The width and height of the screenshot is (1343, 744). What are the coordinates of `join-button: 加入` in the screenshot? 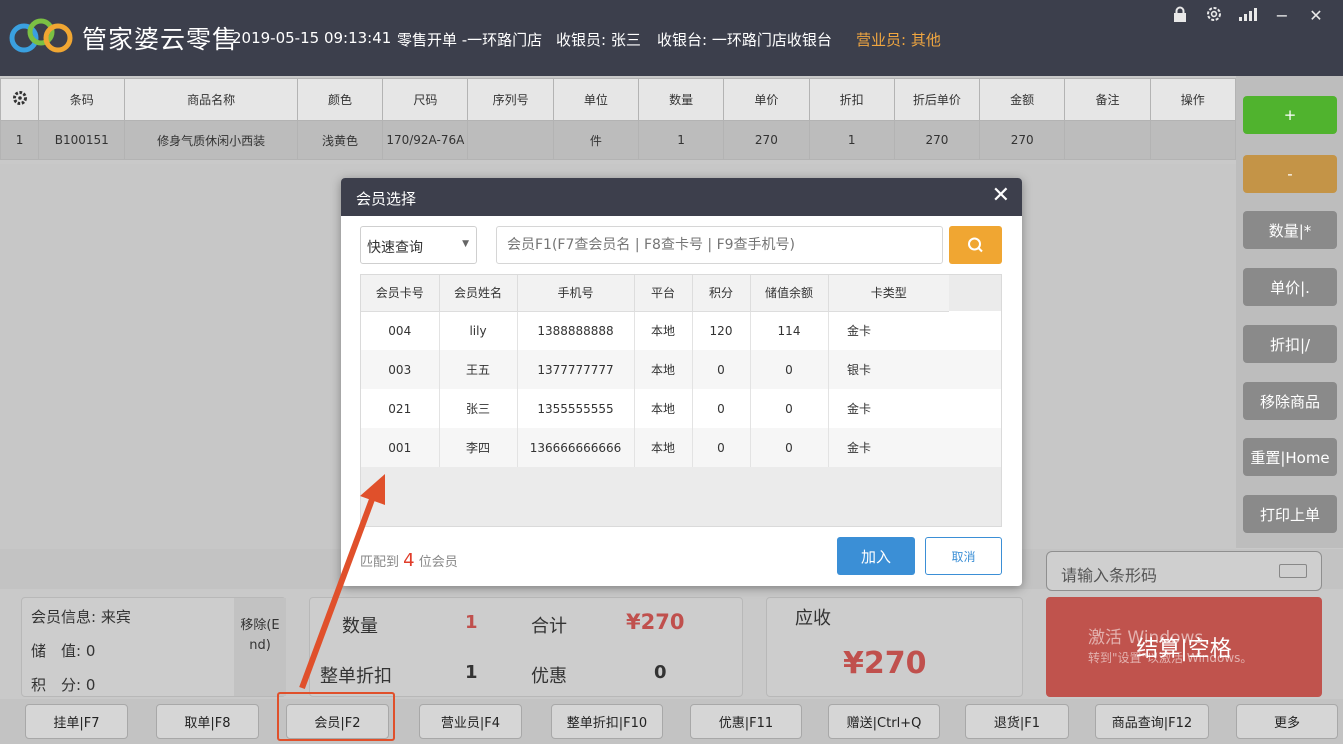 It's located at (876, 556).